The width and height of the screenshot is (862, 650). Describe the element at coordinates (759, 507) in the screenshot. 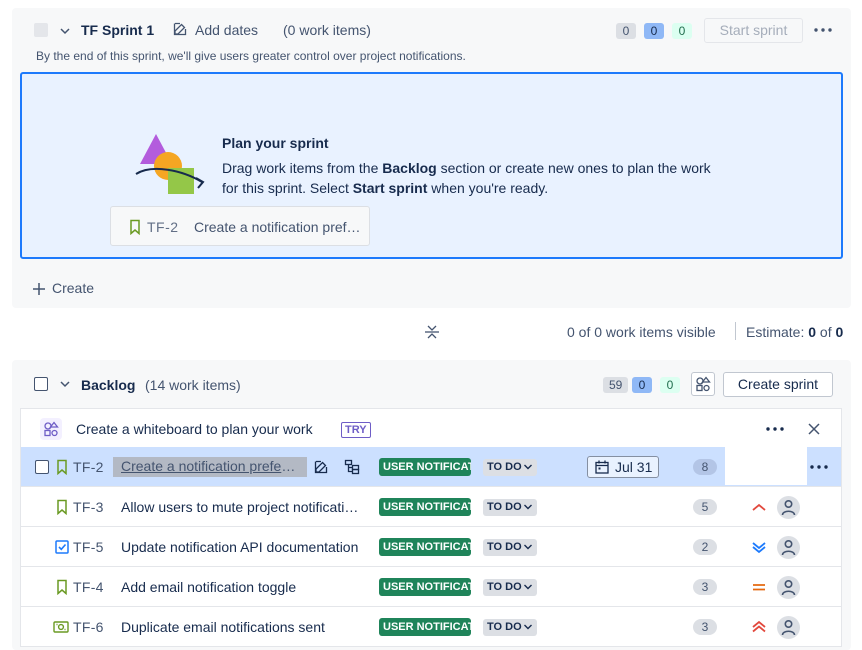

I see `priority-high-icon` at that location.